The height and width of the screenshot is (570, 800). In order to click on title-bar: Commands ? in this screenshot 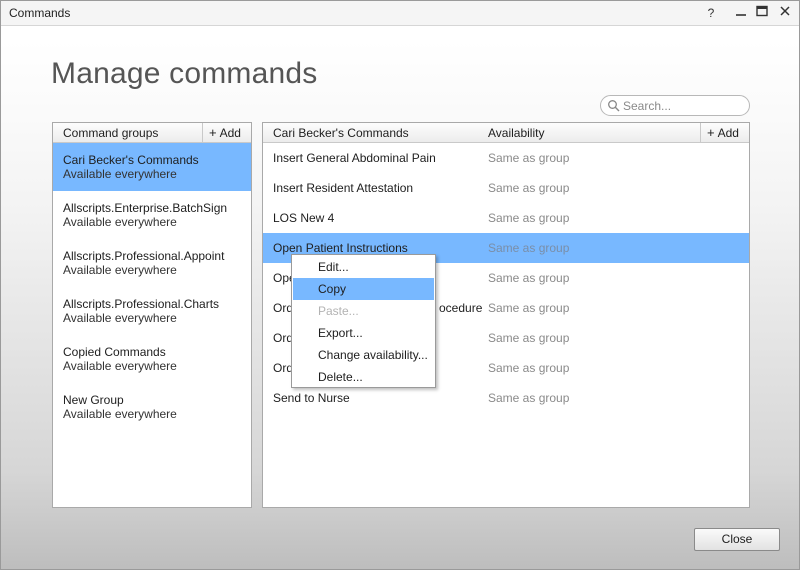, I will do `click(400, 13)`.